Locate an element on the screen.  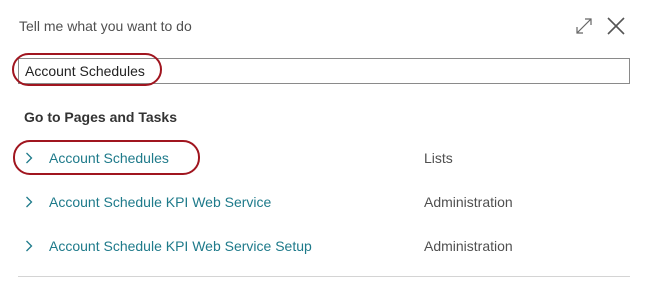
dialog-title: Tell me what you want to do is located at coordinates (105, 26).